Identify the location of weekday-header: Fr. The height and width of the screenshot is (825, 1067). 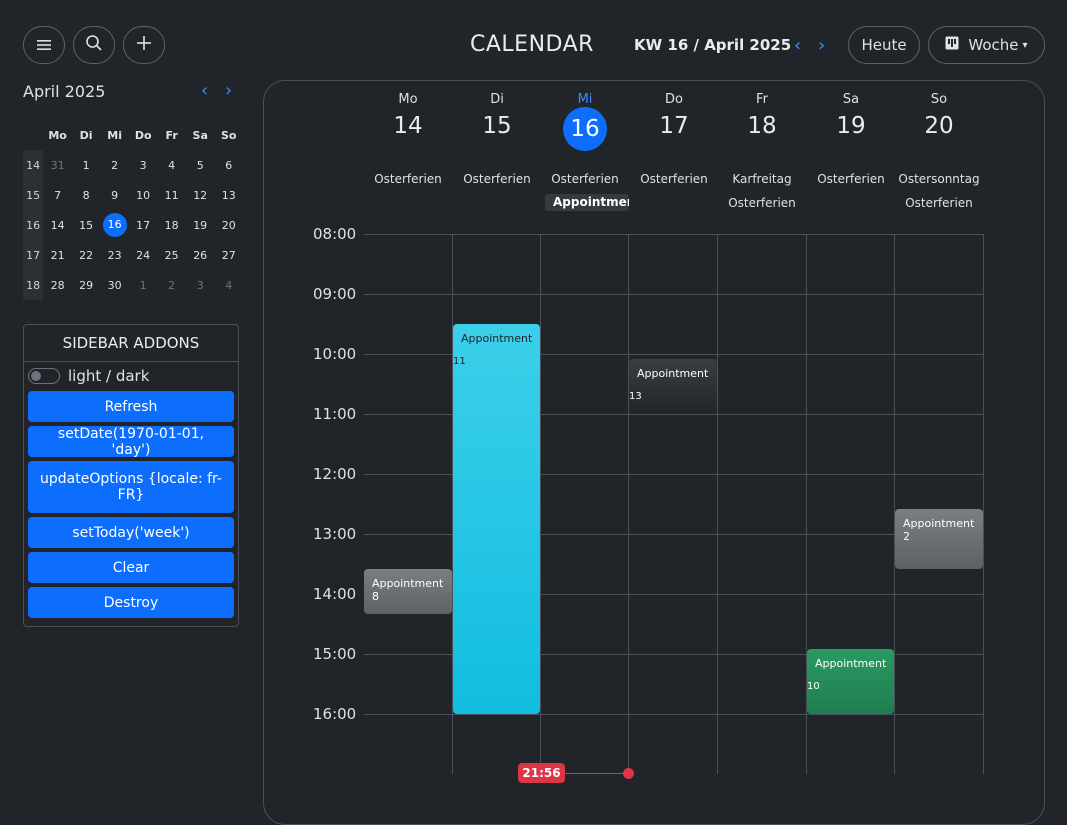
(171, 135).